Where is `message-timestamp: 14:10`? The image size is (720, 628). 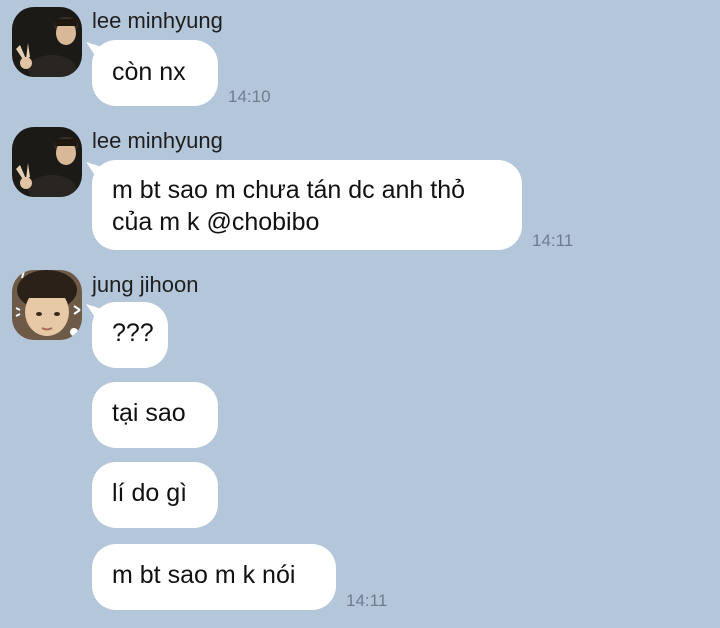 message-timestamp: 14:10 is located at coordinates (249, 96).